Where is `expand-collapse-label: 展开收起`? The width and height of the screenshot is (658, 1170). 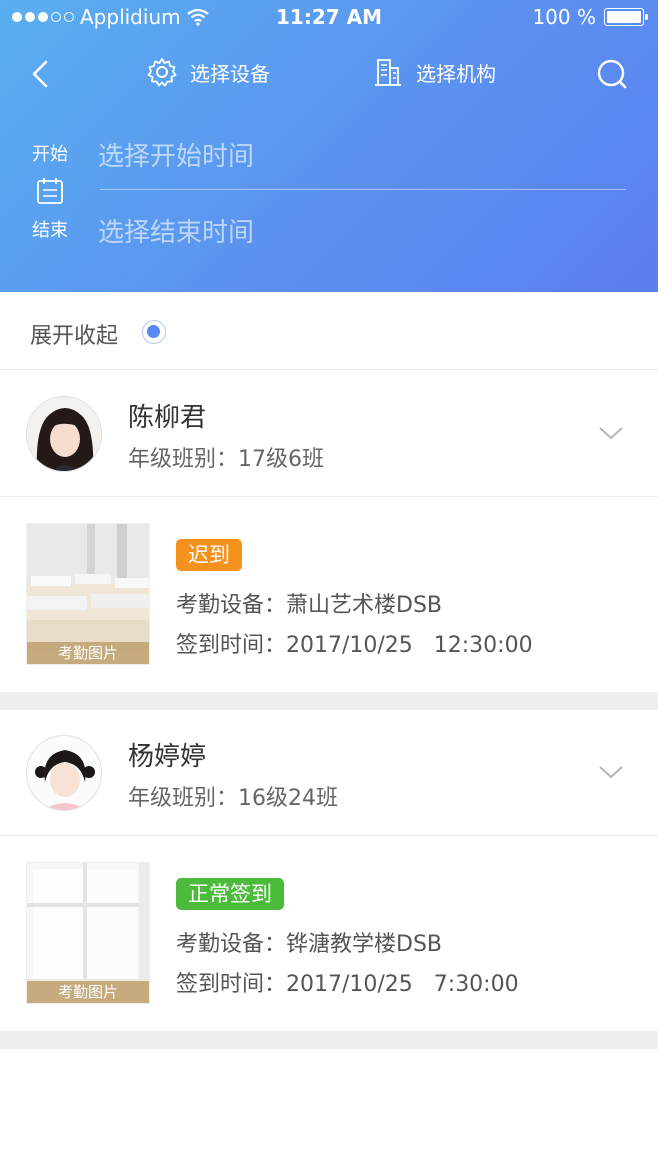 expand-collapse-label: 展开收起 is located at coordinates (74, 336).